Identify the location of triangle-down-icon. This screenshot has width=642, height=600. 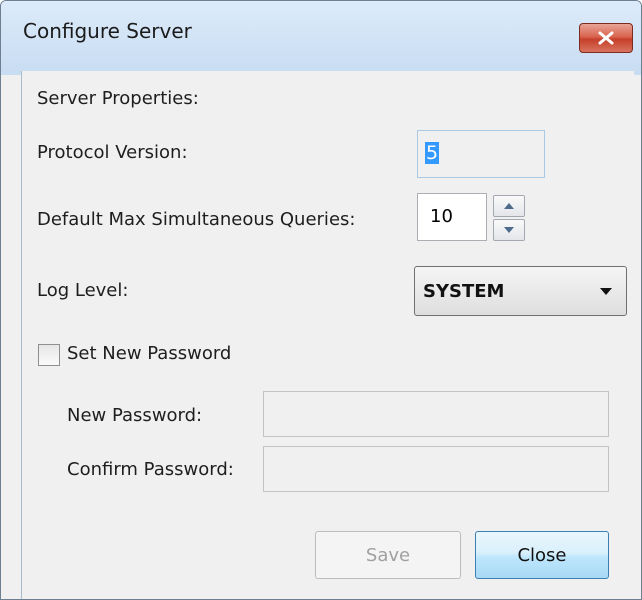
(509, 230).